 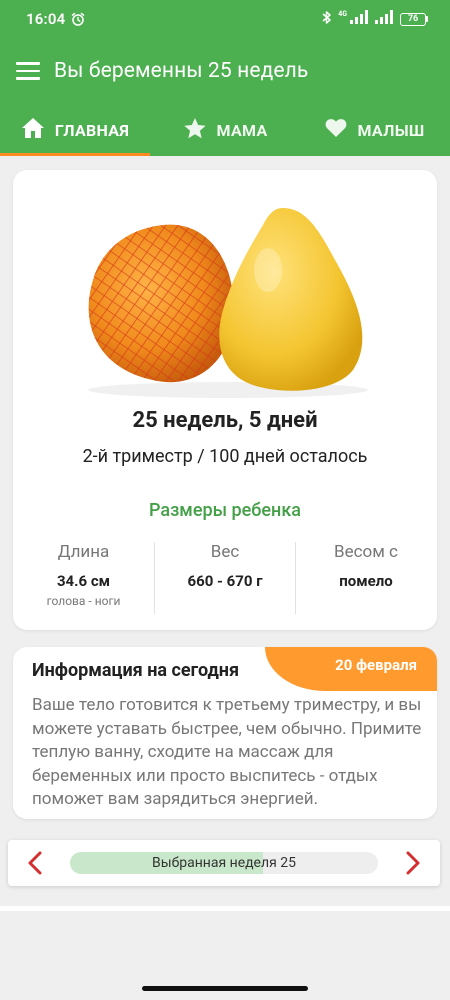 I want to click on week-progress-bar: Выбранная неделя 25, so click(x=224, y=863).